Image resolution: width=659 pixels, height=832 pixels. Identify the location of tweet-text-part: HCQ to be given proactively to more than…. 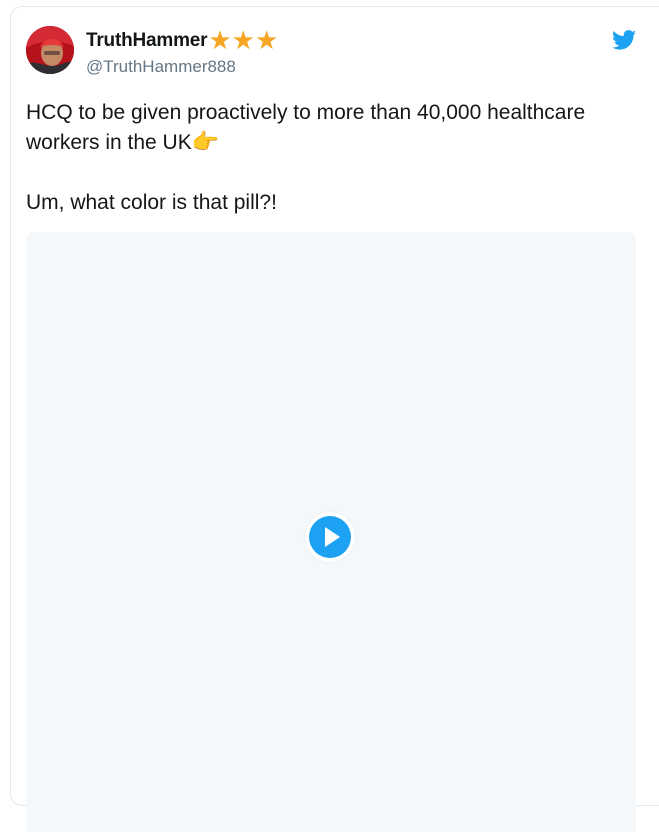
(306, 127).